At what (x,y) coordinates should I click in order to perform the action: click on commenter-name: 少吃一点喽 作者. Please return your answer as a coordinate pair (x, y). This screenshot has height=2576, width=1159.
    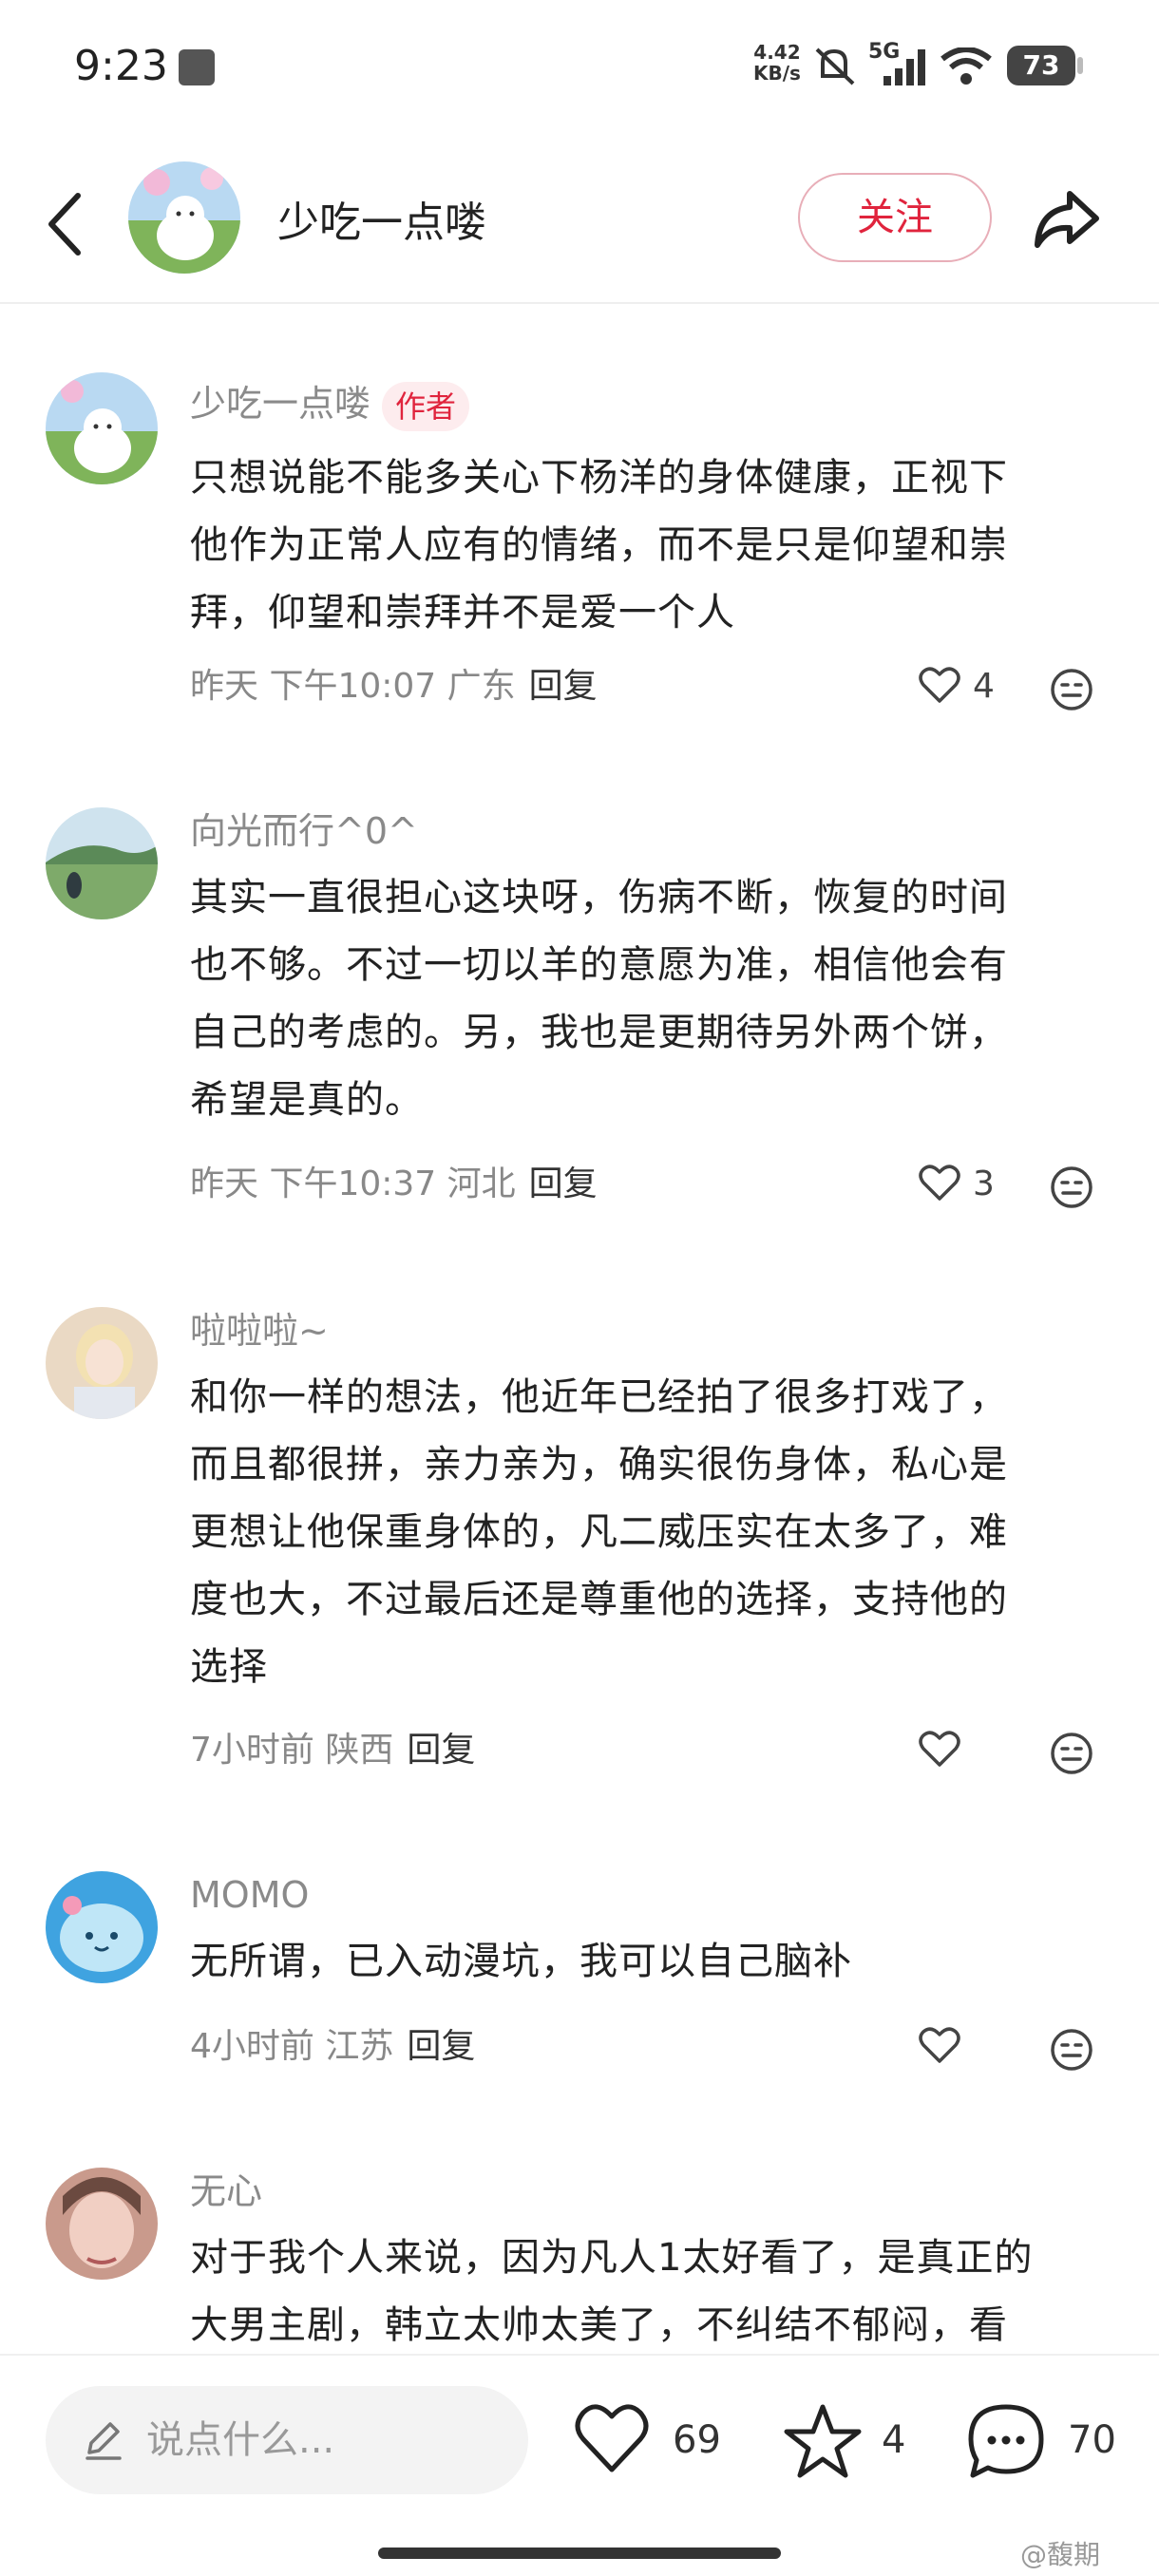
    Looking at the image, I should click on (330, 405).